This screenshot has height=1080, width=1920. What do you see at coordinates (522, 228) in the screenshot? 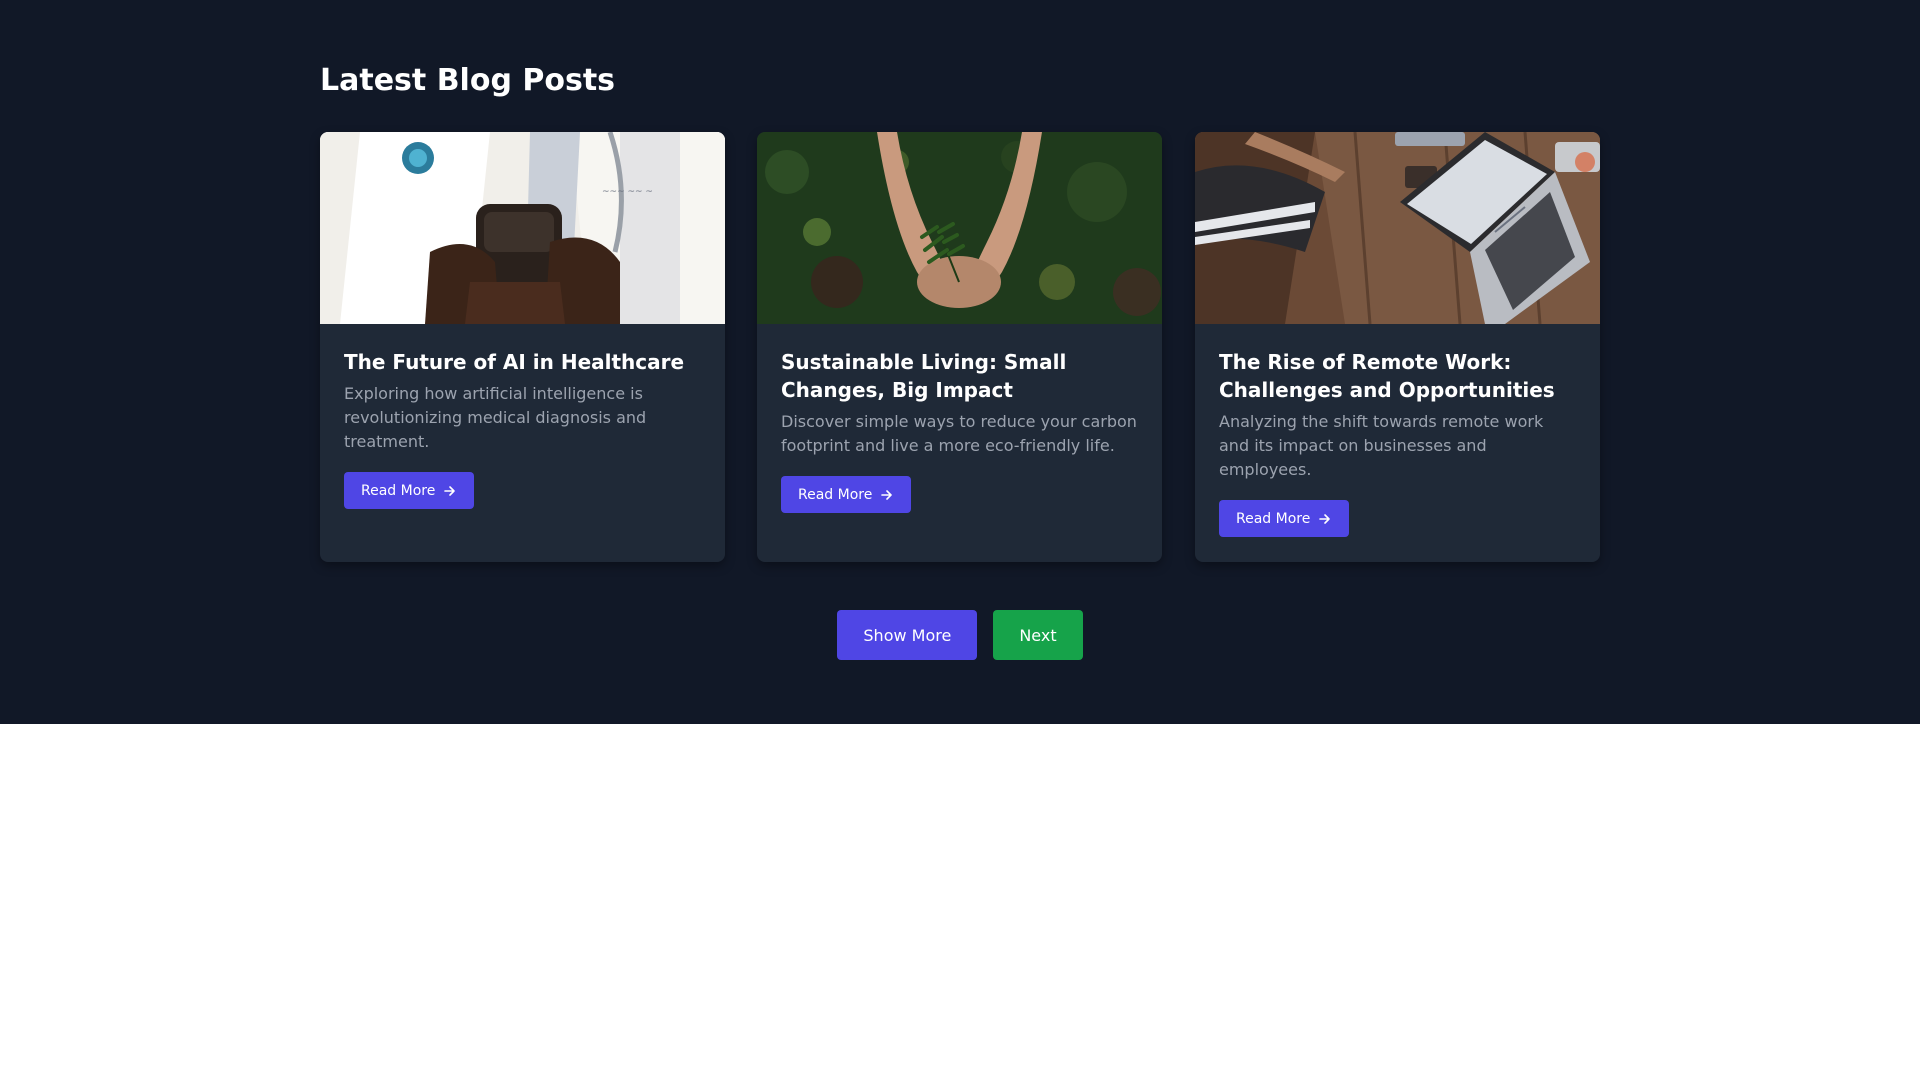
I see `card-image-healthcare: ~~~ ~~ ~` at bounding box center [522, 228].